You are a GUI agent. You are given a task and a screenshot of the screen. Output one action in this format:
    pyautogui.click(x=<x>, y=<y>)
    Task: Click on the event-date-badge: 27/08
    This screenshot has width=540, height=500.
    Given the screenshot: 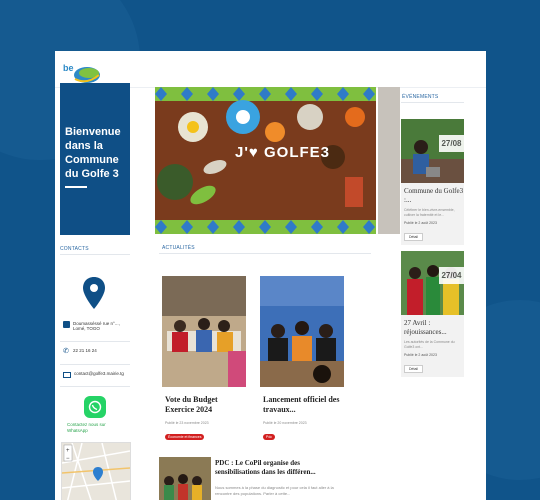 What is the action you would take?
    pyautogui.click(x=451, y=143)
    